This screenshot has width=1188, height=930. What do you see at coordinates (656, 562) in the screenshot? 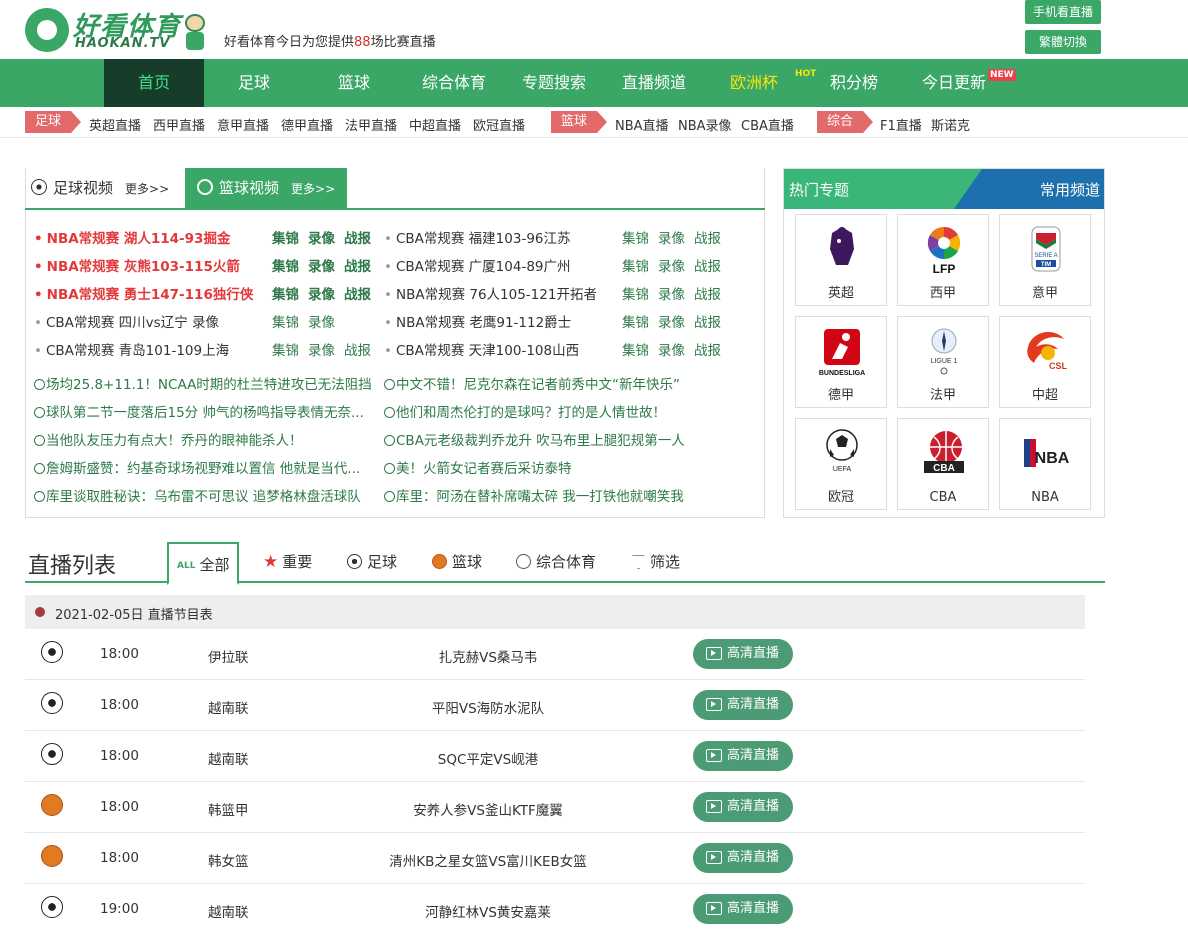
I see `tab-filter: 筛选` at bounding box center [656, 562].